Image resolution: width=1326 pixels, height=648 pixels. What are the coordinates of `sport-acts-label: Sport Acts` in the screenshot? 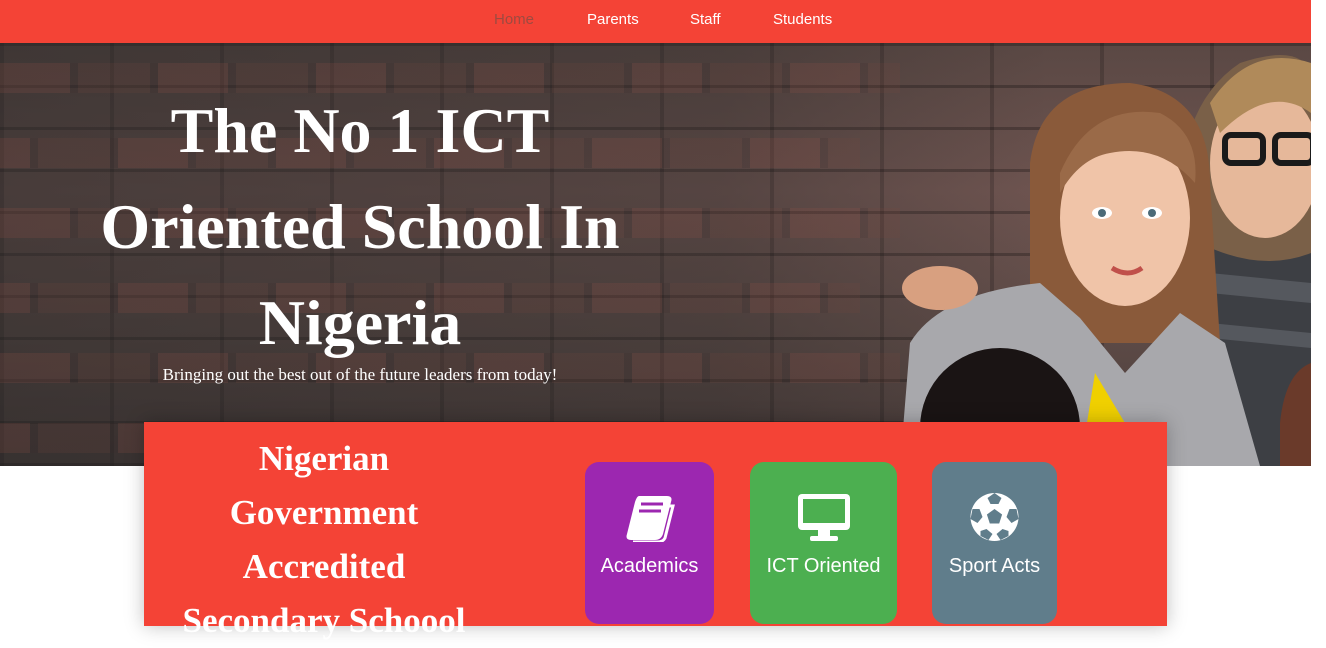 It's located at (994, 566).